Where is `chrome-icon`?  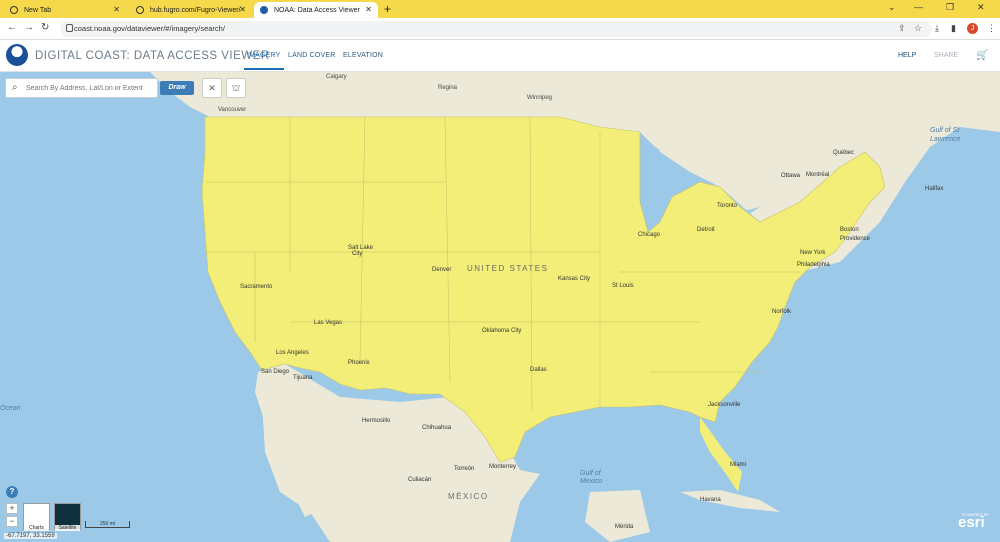 chrome-icon is located at coordinates (14, 10).